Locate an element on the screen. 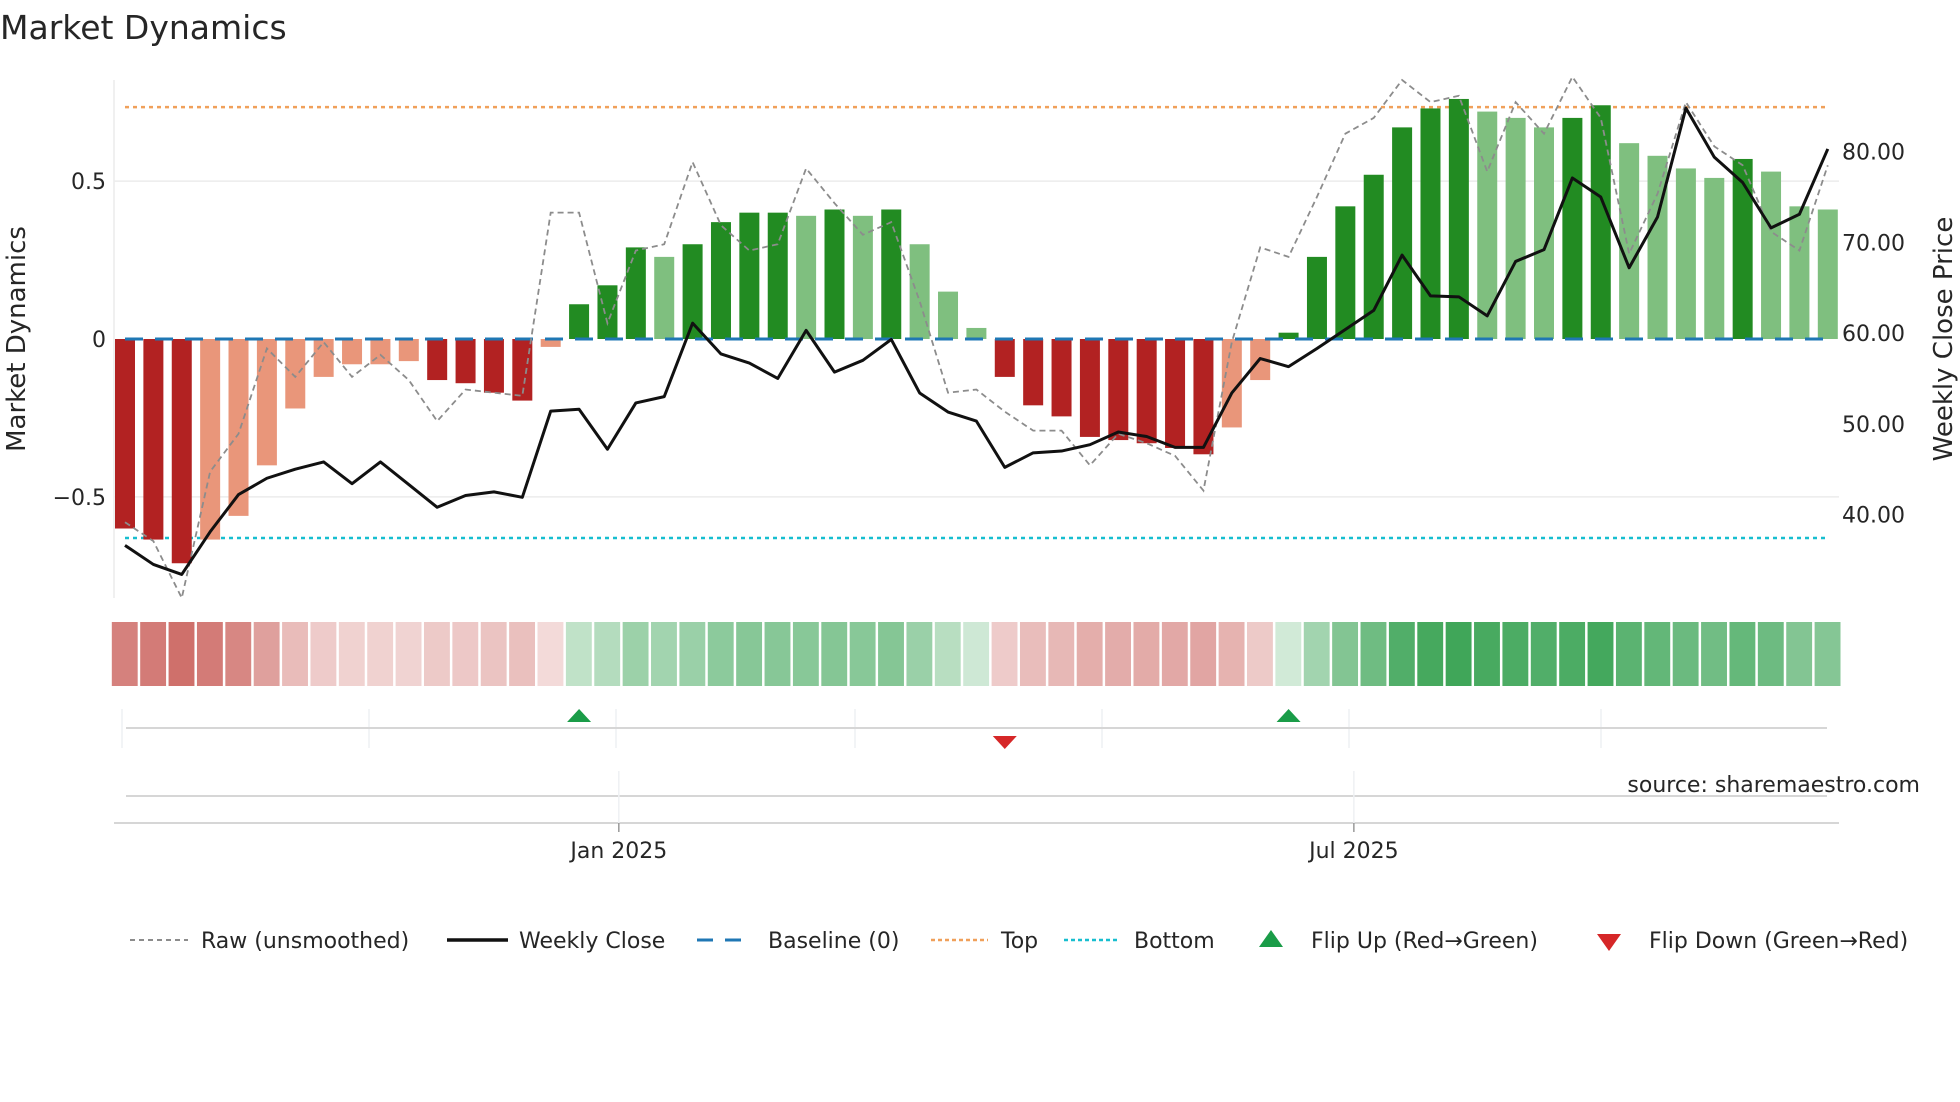 The width and height of the screenshot is (1960, 1102). right-axis-title: Weekly Close Price is located at coordinates (1944, 339).